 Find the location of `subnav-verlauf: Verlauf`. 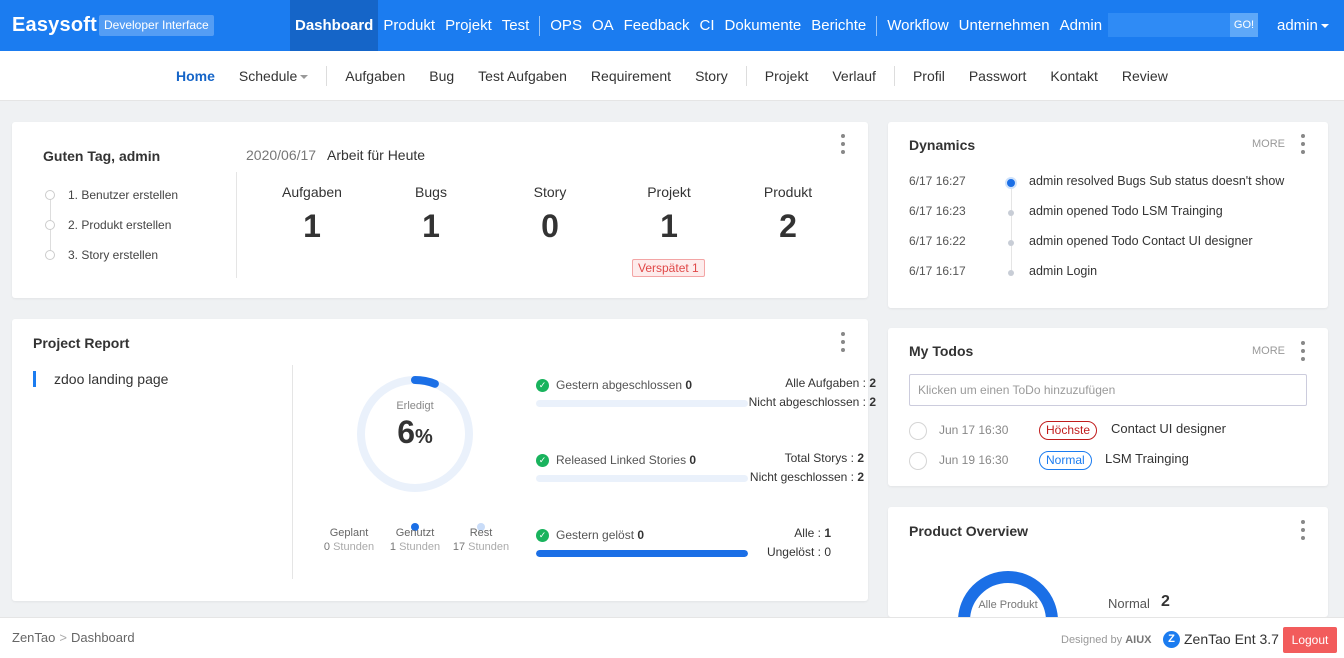

subnav-verlauf: Verlauf is located at coordinates (854, 76).